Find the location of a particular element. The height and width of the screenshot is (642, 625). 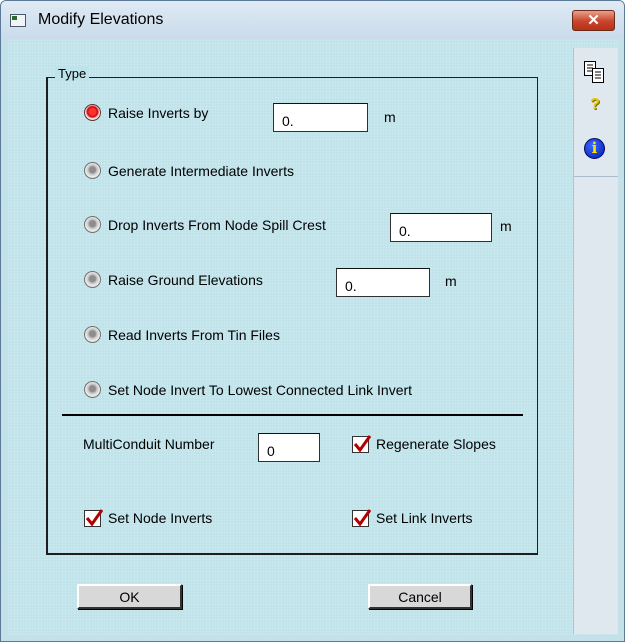

multiconduit-label: MultiConduit Number is located at coordinates (149, 444).